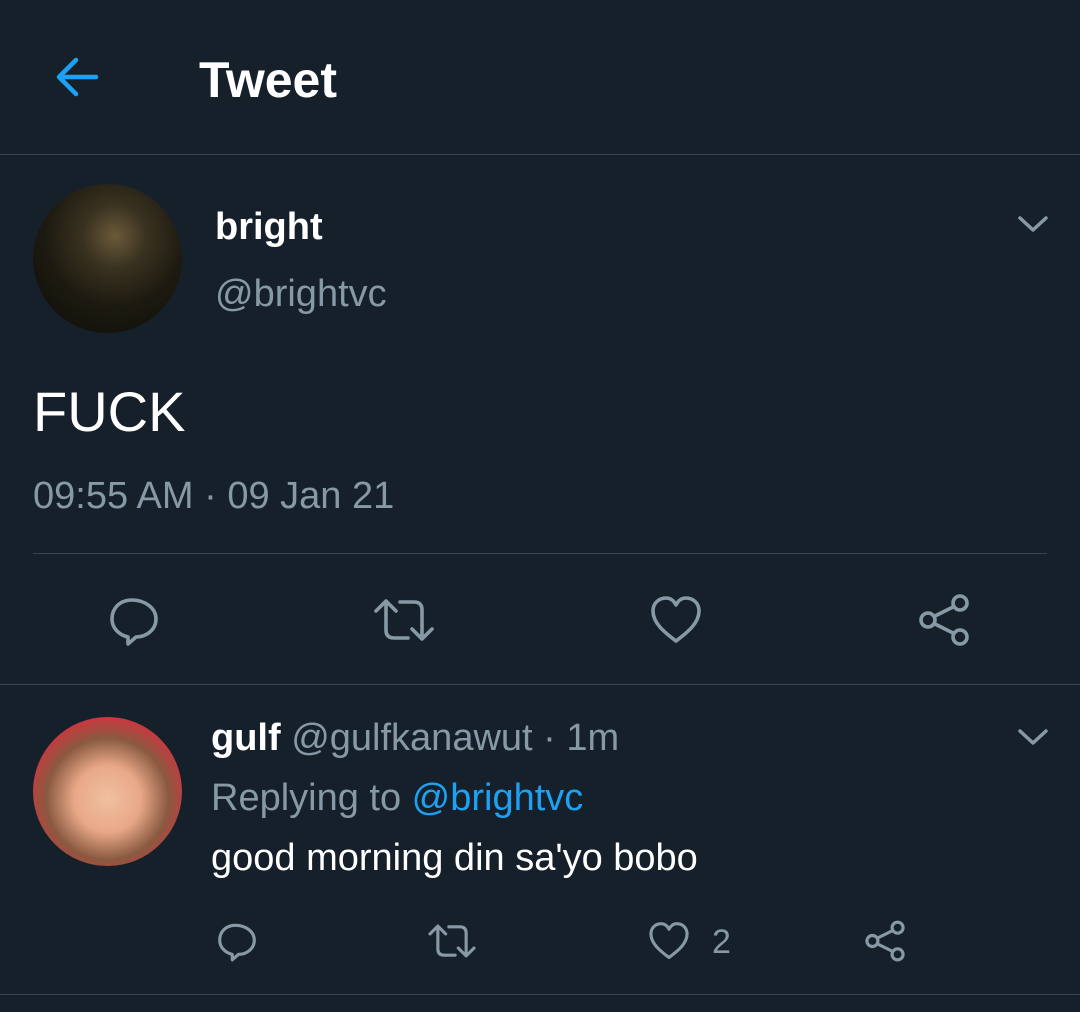 The width and height of the screenshot is (1080, 1012). What do you see at coordinates (301, 294) in the screenshot?
I see `author-handle: @brightvc` at bounding box center [301, 294].